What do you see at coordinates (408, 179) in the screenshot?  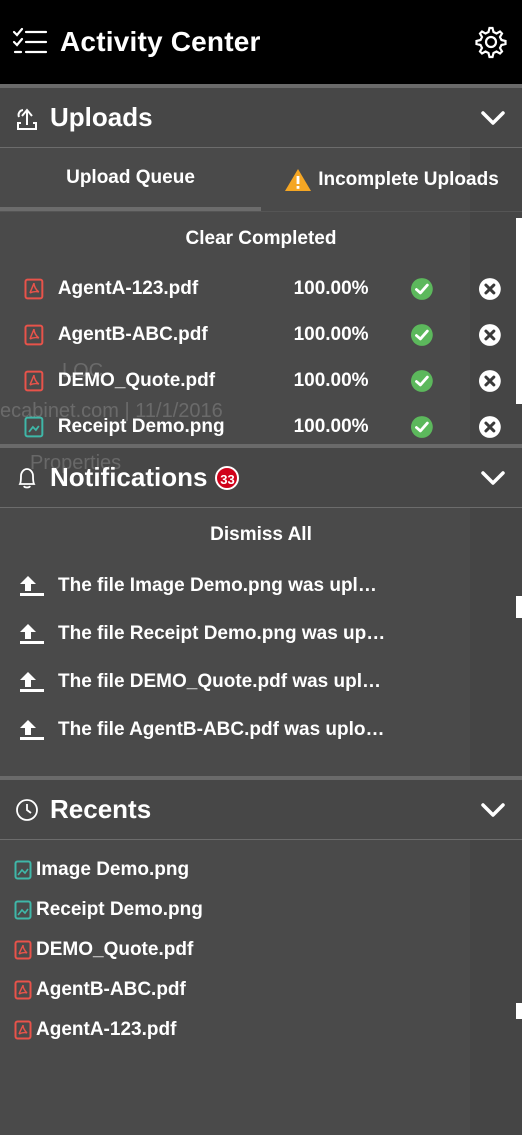 I see `tab-incomplete-uploads-label: Incomplete Uploads` at bounding box center [408, 179].